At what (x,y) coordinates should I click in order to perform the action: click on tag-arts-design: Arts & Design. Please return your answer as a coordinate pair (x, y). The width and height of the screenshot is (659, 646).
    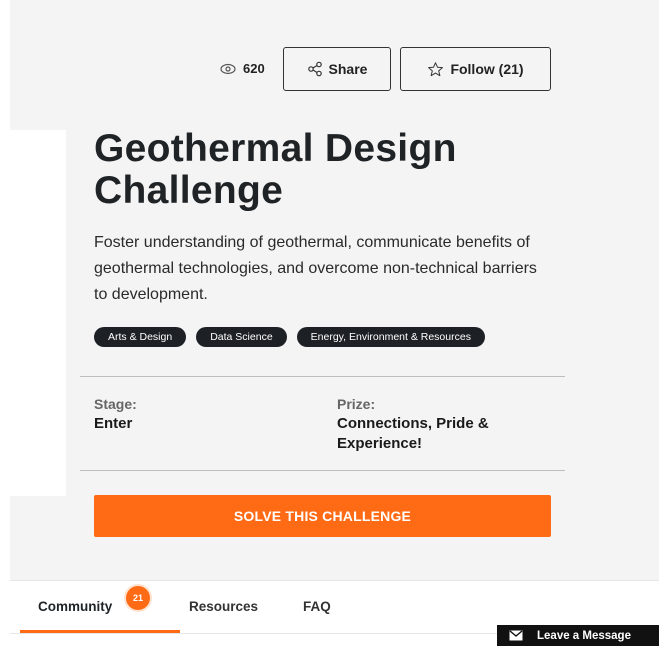
    Looking at the image, I should click on (140, 337).